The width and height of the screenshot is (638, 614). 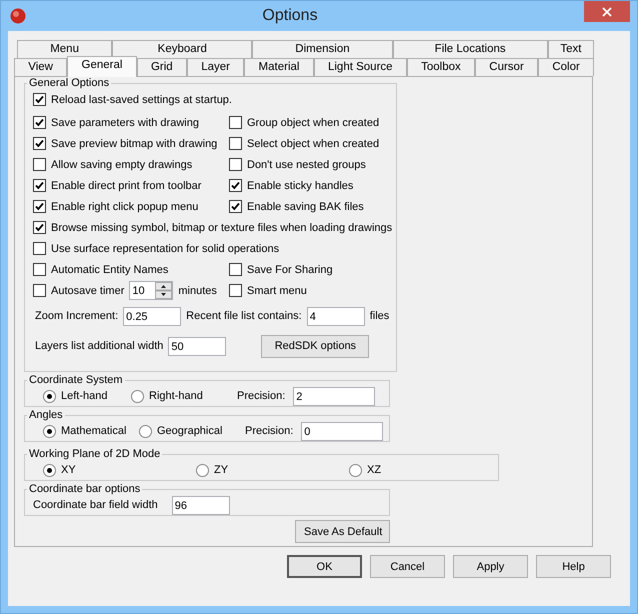 What do you see at coordinates (571, 49) in the screenshot?
I see `tab: Text` at bounding box center [571, 49].